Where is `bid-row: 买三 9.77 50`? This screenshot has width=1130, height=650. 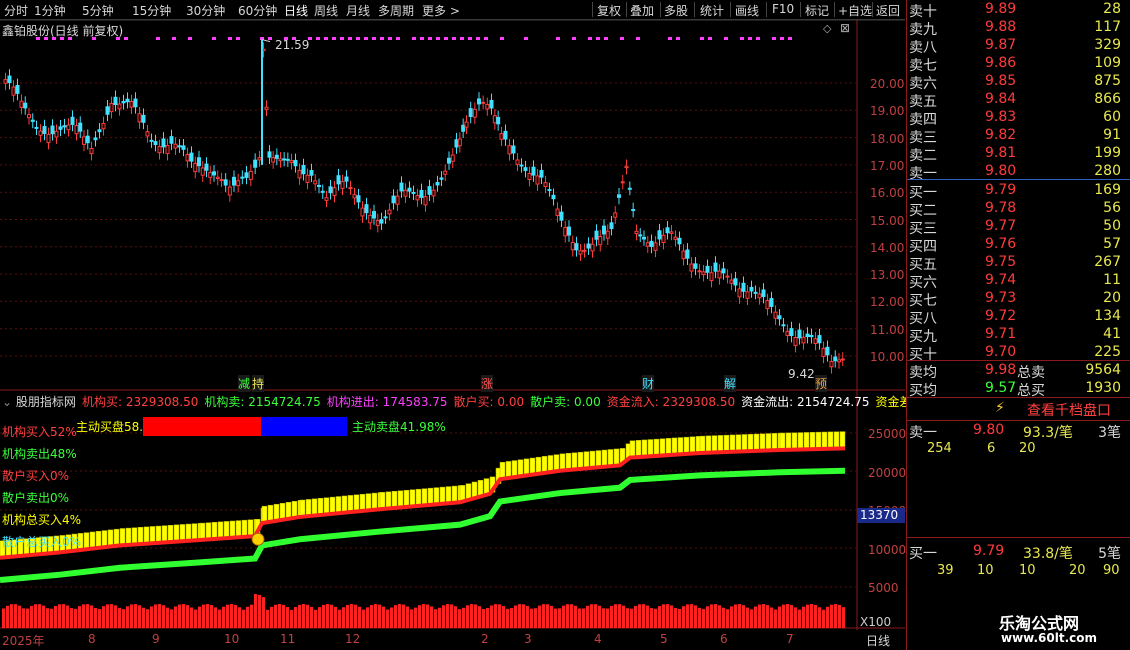 bid-row: 买三 9.77 50 is located at coordinates (1018, 226).